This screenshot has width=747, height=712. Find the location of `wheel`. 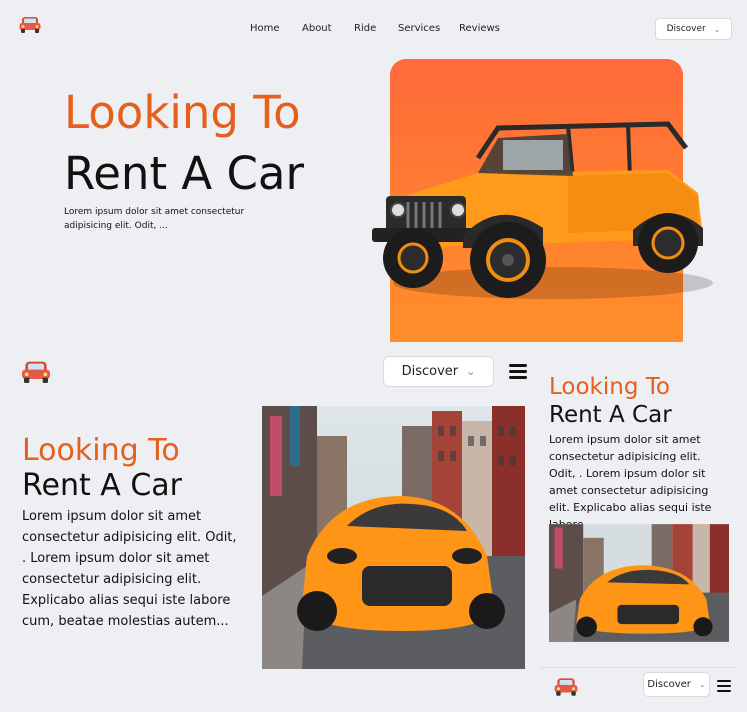

wheel is located at coordinates (508, 260).